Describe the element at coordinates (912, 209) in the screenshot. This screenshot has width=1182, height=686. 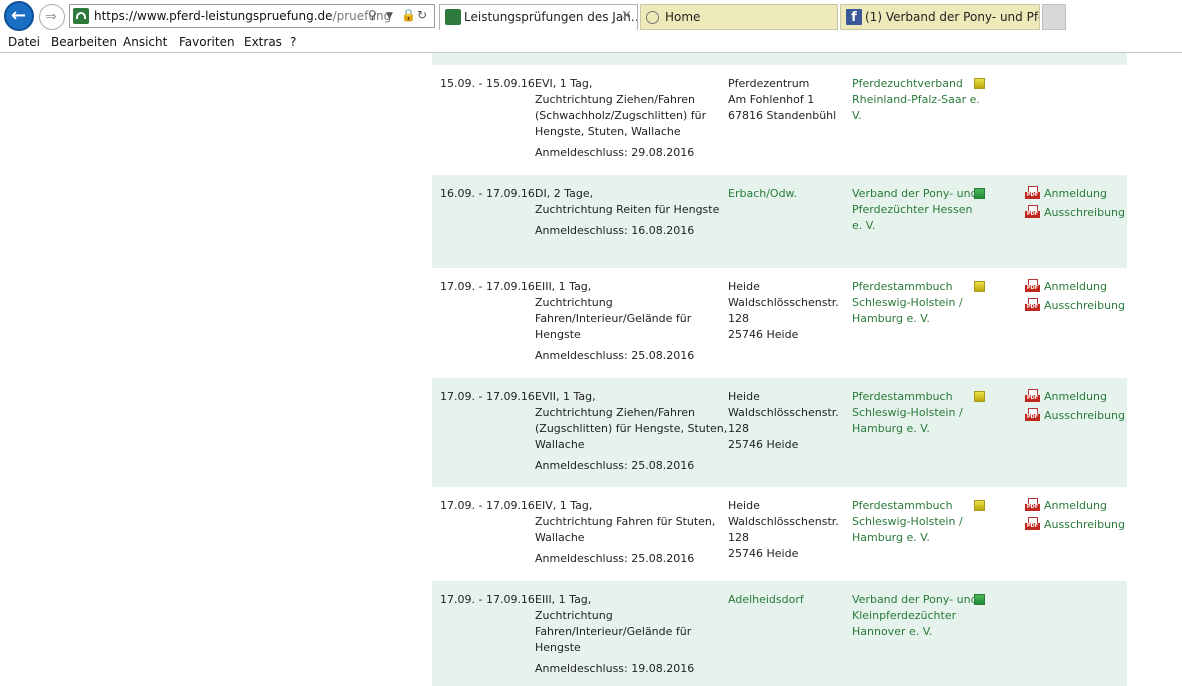
I see `organizer-line: Pferdezüchter Hessen` at that location.